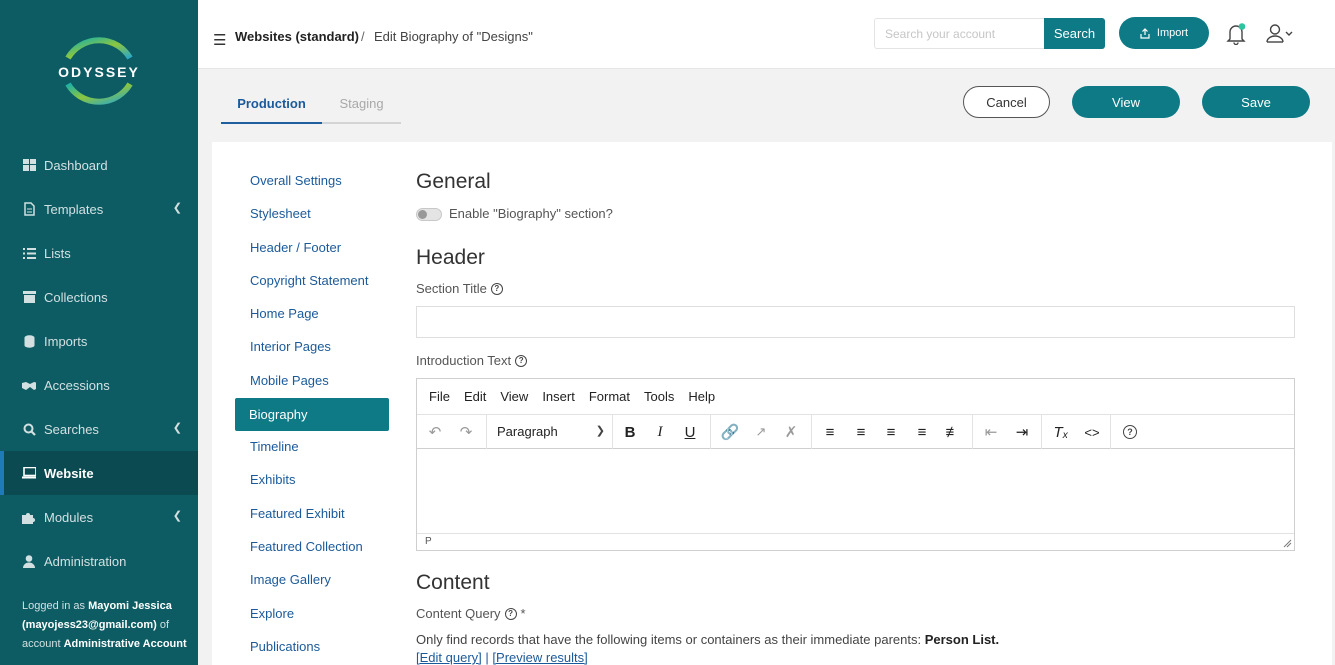 The image size is (1335, 665). I want to click on underline-icon: U, so click(690, 432).